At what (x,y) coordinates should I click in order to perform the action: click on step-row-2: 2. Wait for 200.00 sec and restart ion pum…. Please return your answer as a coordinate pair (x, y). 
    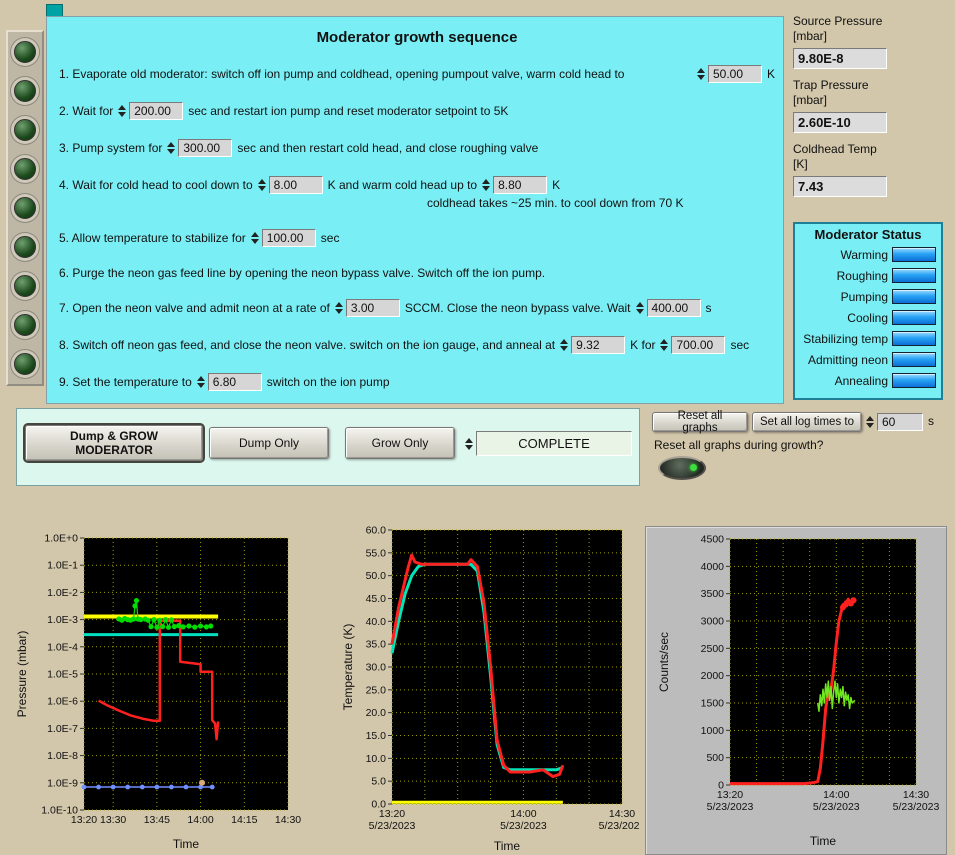
    Looking at the image, I should click on (417, 111).